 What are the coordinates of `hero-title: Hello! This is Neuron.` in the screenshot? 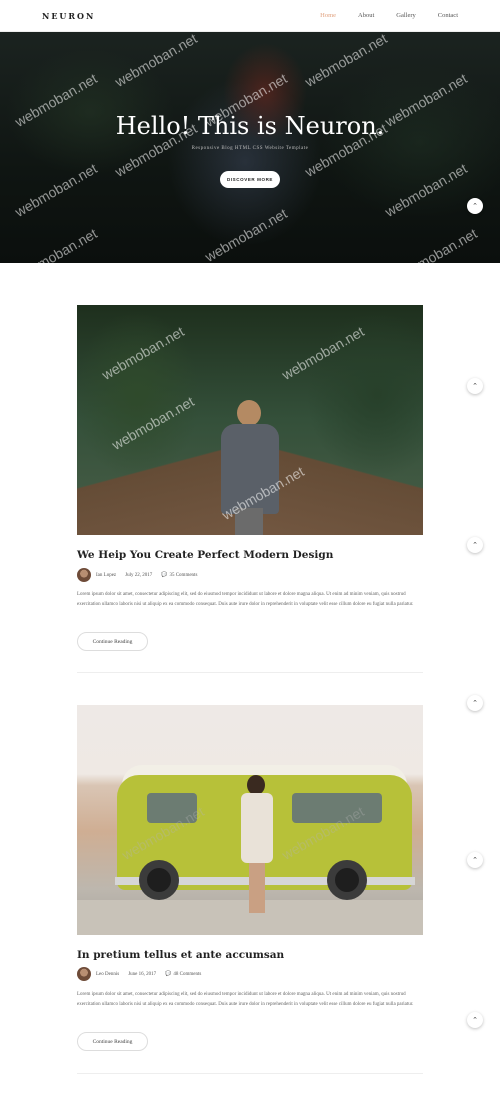 It's located at (250, 126).